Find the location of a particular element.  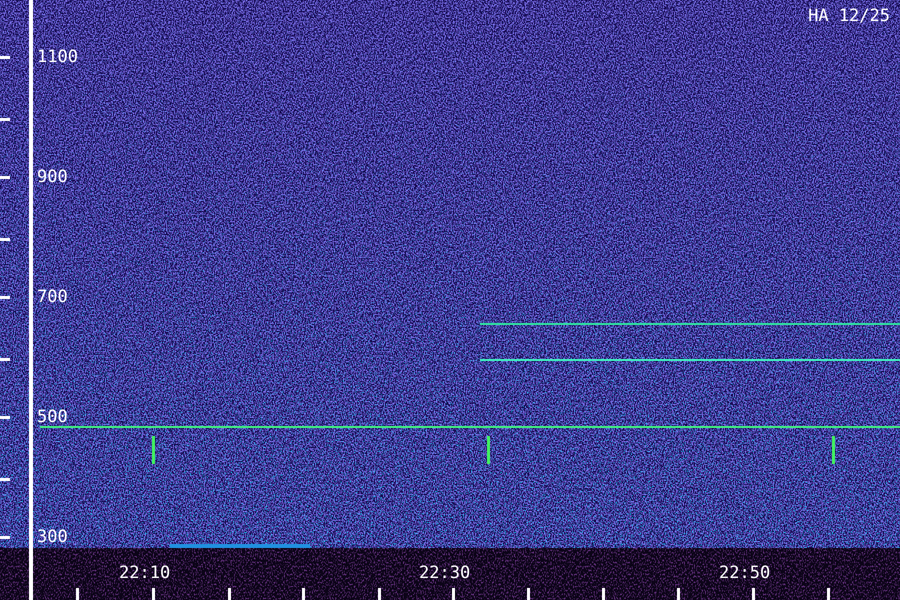

y-axis-label: 500 is located at coordinates (52, 417).